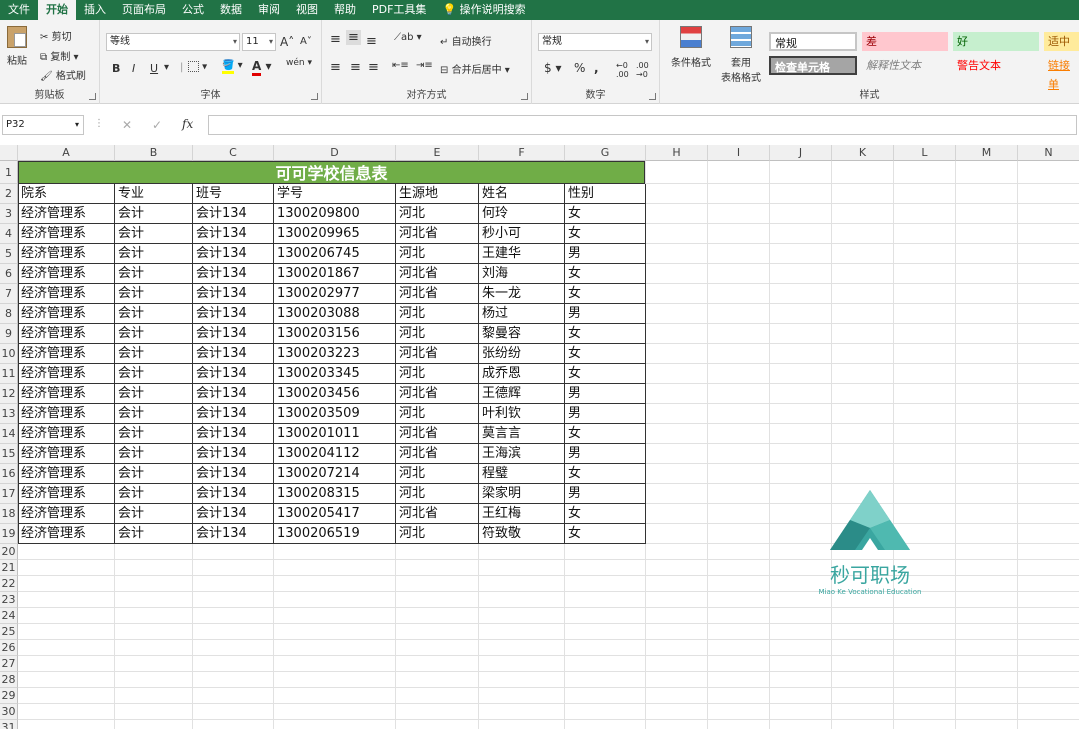  What do you see at coordinates (524, 96) in the screenshot?
I see `alignment-launcher-icon` at bounding box center [524, 96].